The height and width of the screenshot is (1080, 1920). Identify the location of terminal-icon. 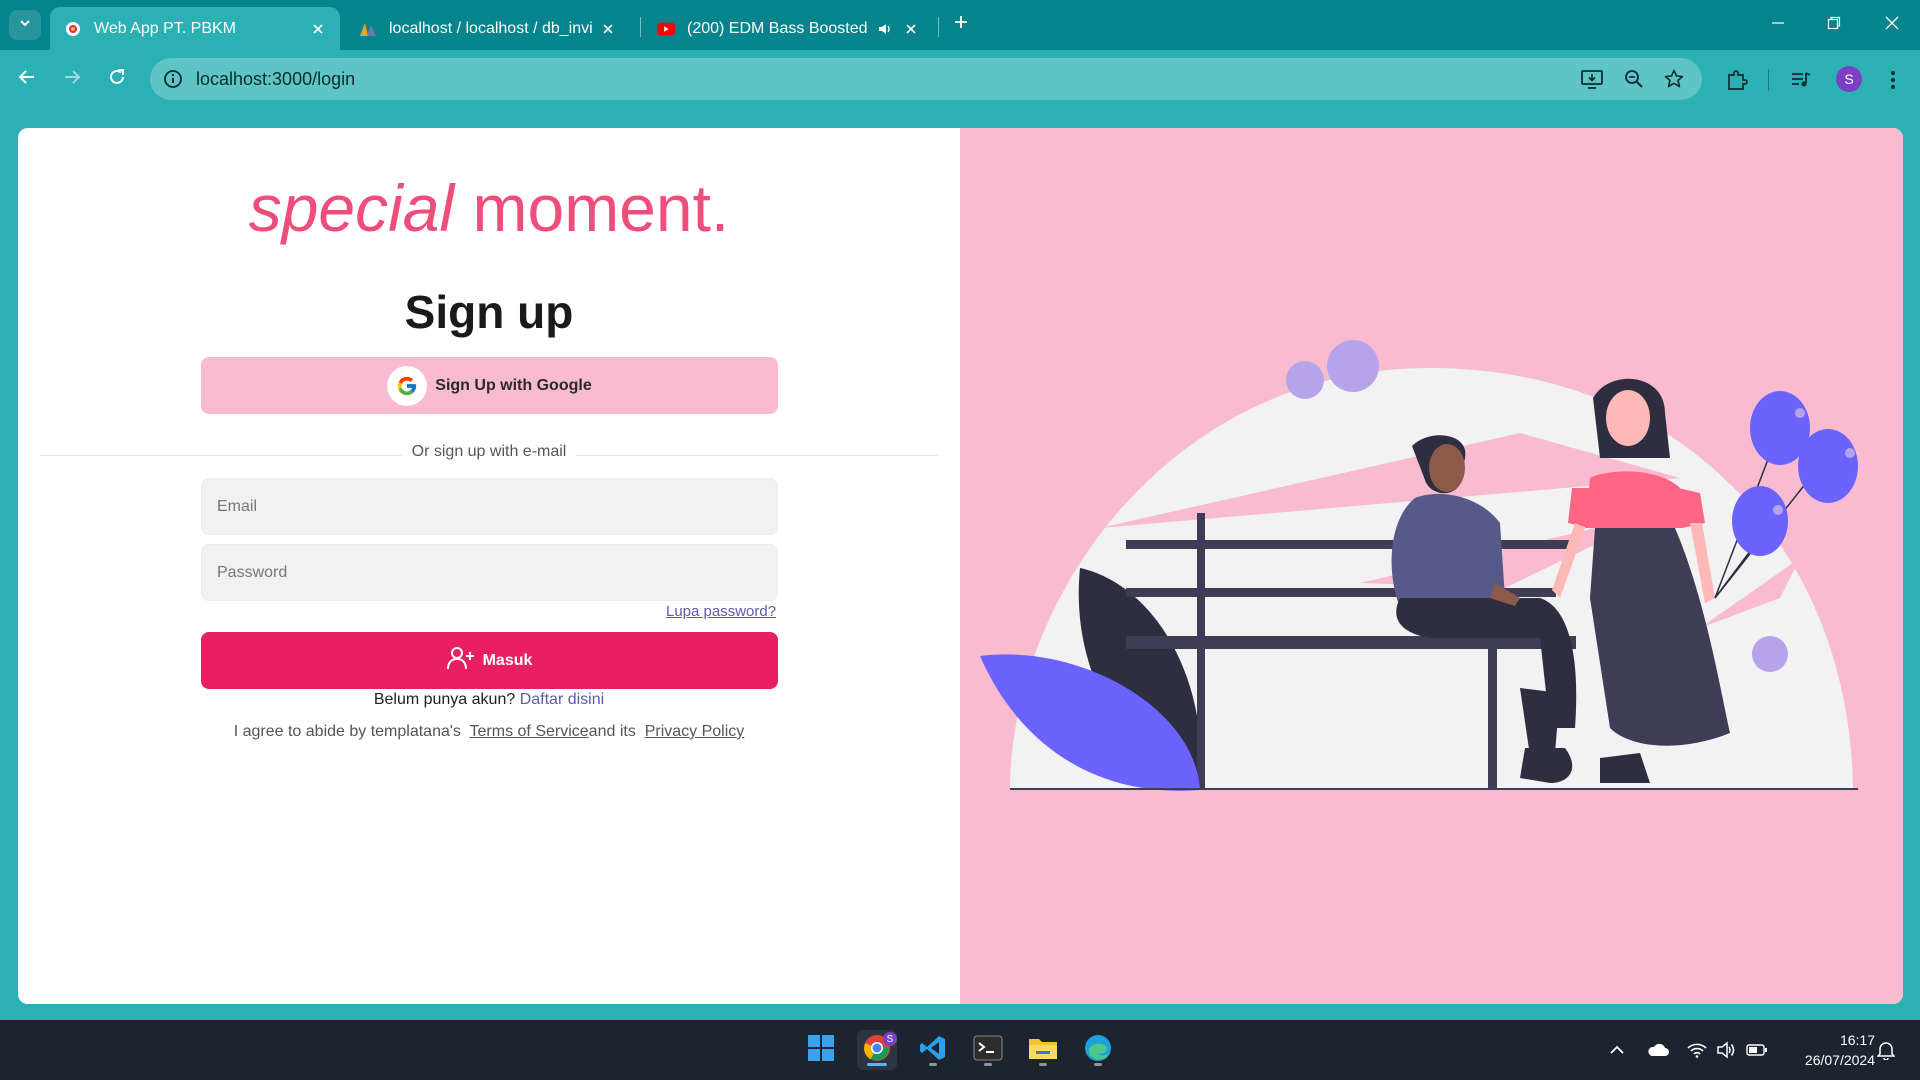
(988, 1050).